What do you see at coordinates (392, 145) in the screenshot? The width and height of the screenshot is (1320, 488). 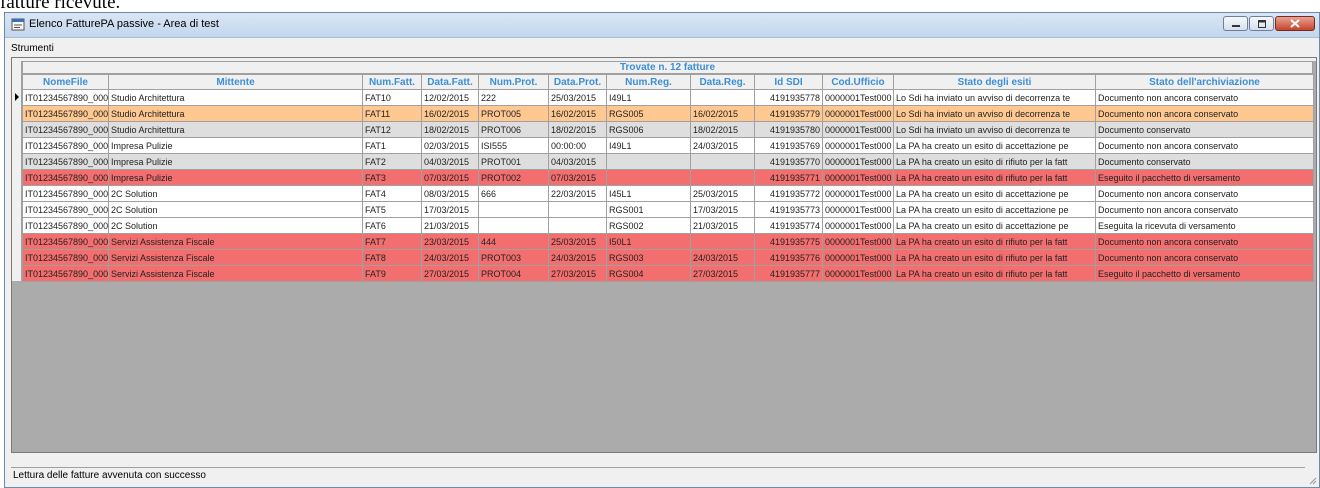 I see `table-cell: FAT1` at bounding box center [392, 145].